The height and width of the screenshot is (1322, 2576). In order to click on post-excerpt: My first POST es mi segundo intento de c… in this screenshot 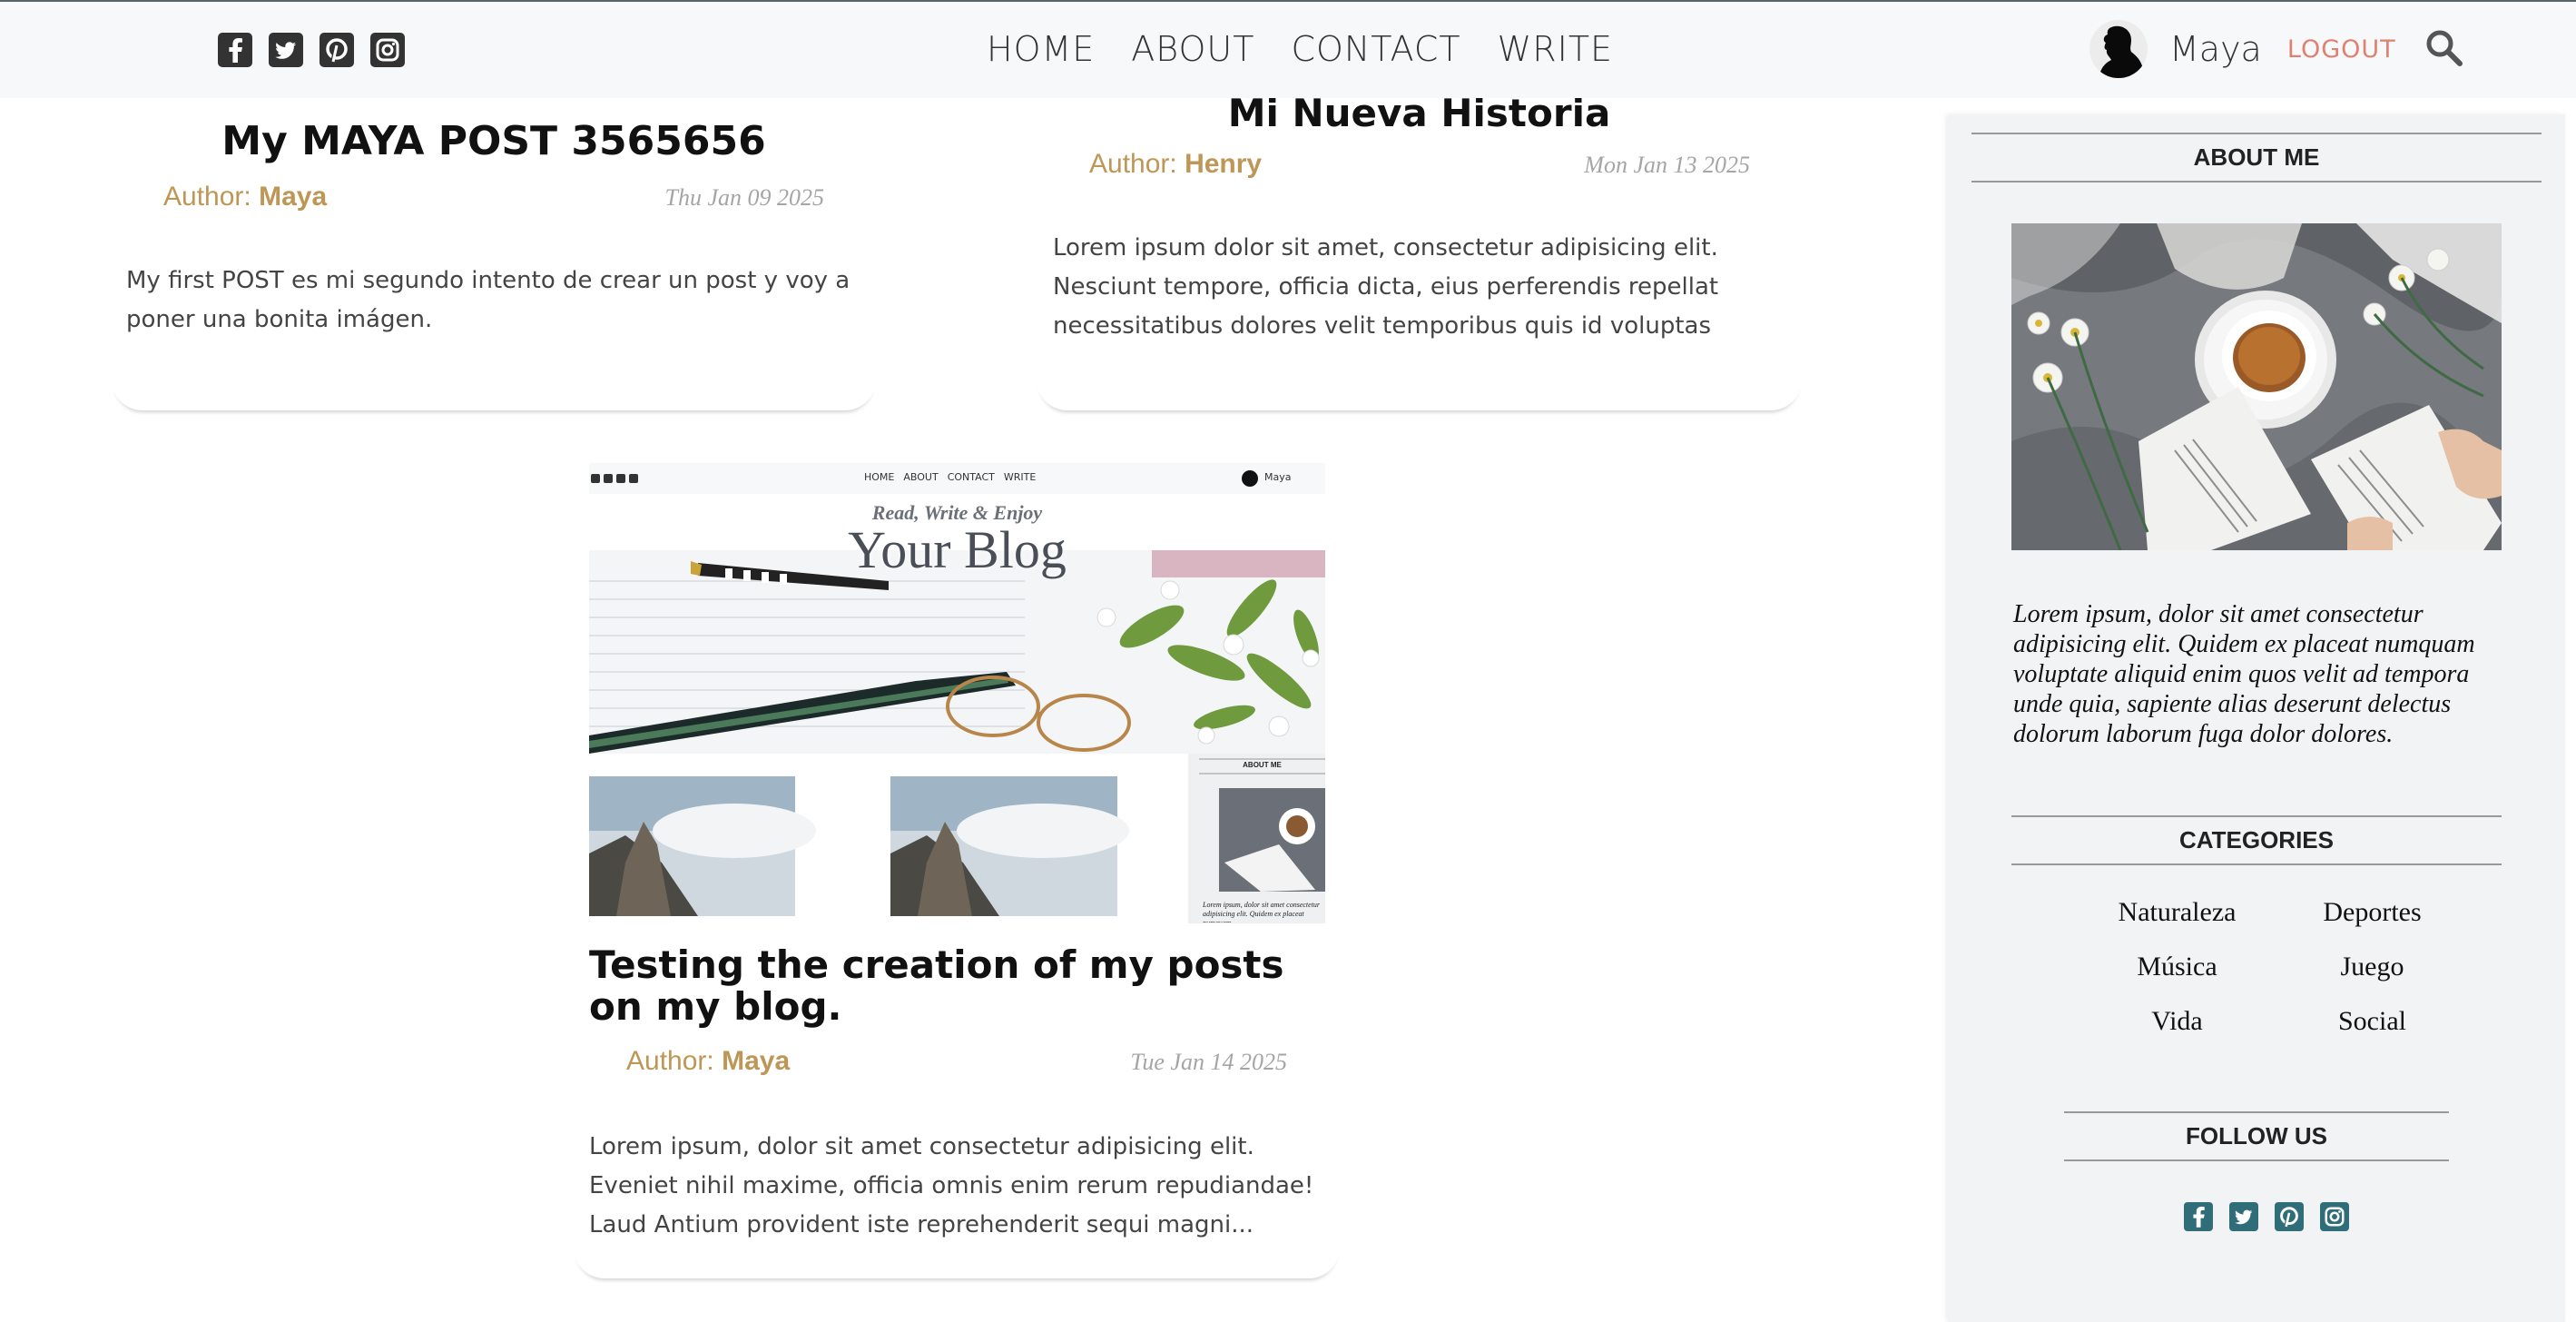, I will do `click(488, 300)`.